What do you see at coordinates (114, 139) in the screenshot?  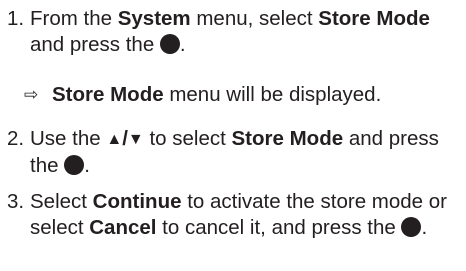 I see `up-triangle-icon: ▲` at bounding box center [114, 139].